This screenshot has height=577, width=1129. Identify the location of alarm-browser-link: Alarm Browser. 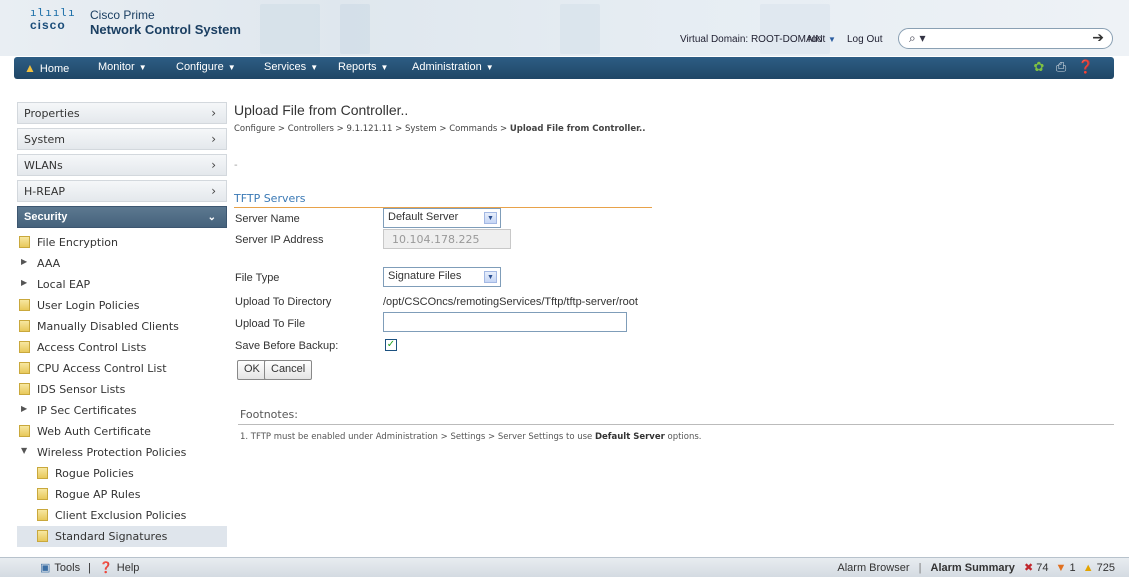
(873, 568).